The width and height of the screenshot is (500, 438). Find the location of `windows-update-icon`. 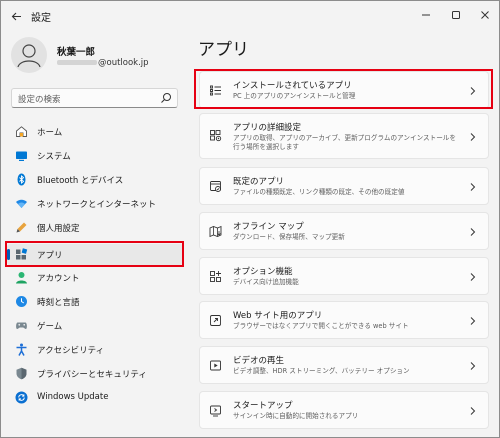

windows-update-icon is located at coordinates (21, 397).